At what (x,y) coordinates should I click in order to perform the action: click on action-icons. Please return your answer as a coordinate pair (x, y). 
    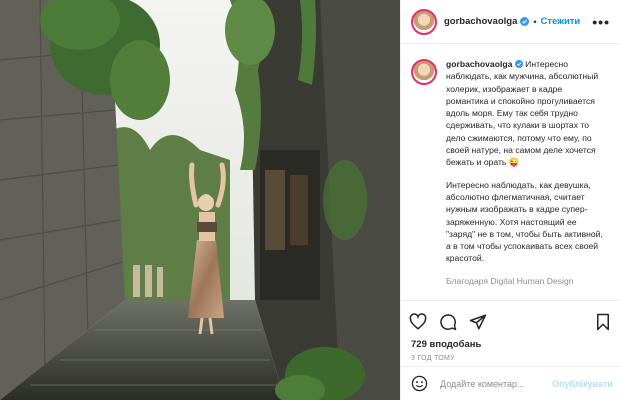
    Looking at the image, I should click on (510, 318).